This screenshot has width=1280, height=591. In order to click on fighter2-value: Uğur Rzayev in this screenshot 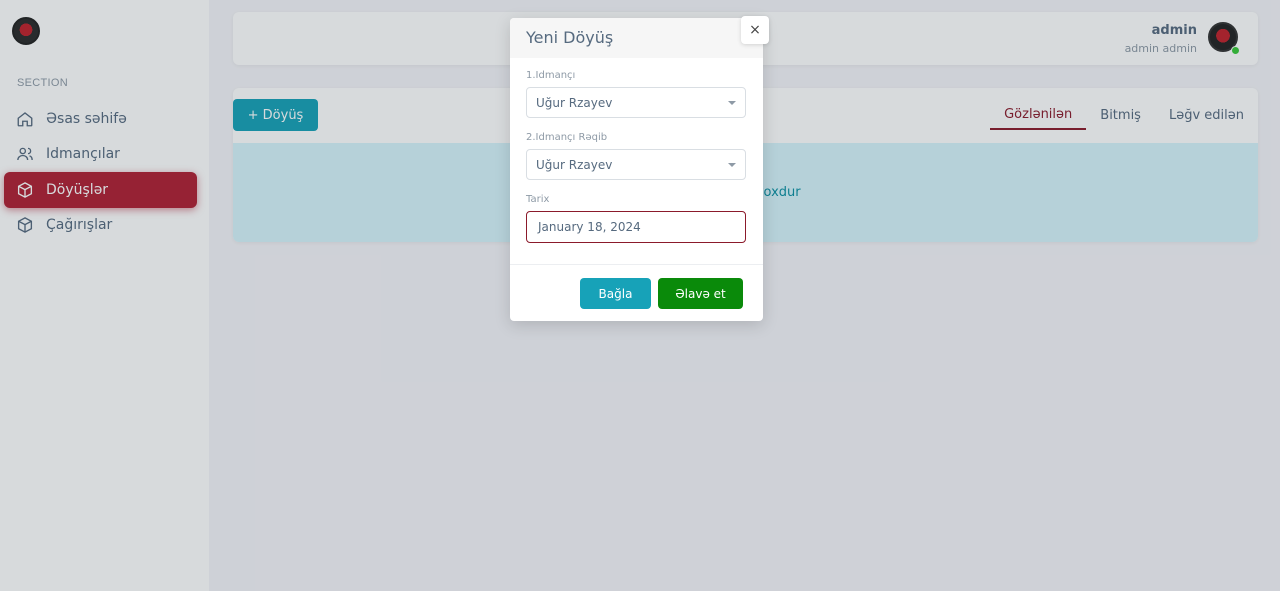, I will do `click(574, 164)`.